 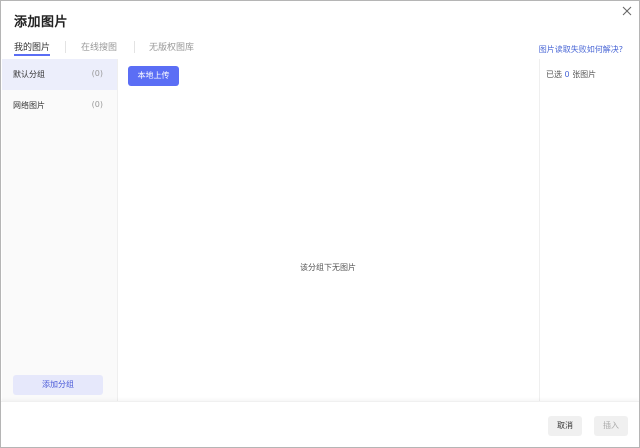 I want to click on group-sidebar: 默认分组 (0) 网络图片 (0) 添加分组, so click(x=60, y=230).